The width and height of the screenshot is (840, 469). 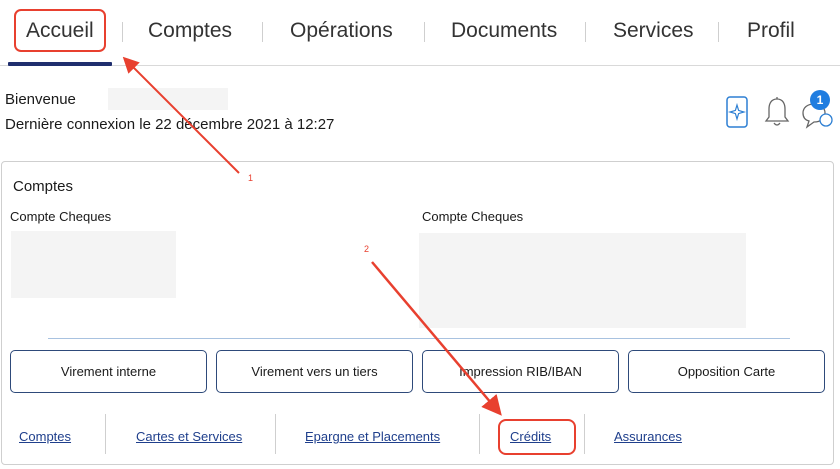 What do you see at coordinates (251, 178) in the screenshot?
I see `annotation-number-1: 1` at bounding box center [251, 178].